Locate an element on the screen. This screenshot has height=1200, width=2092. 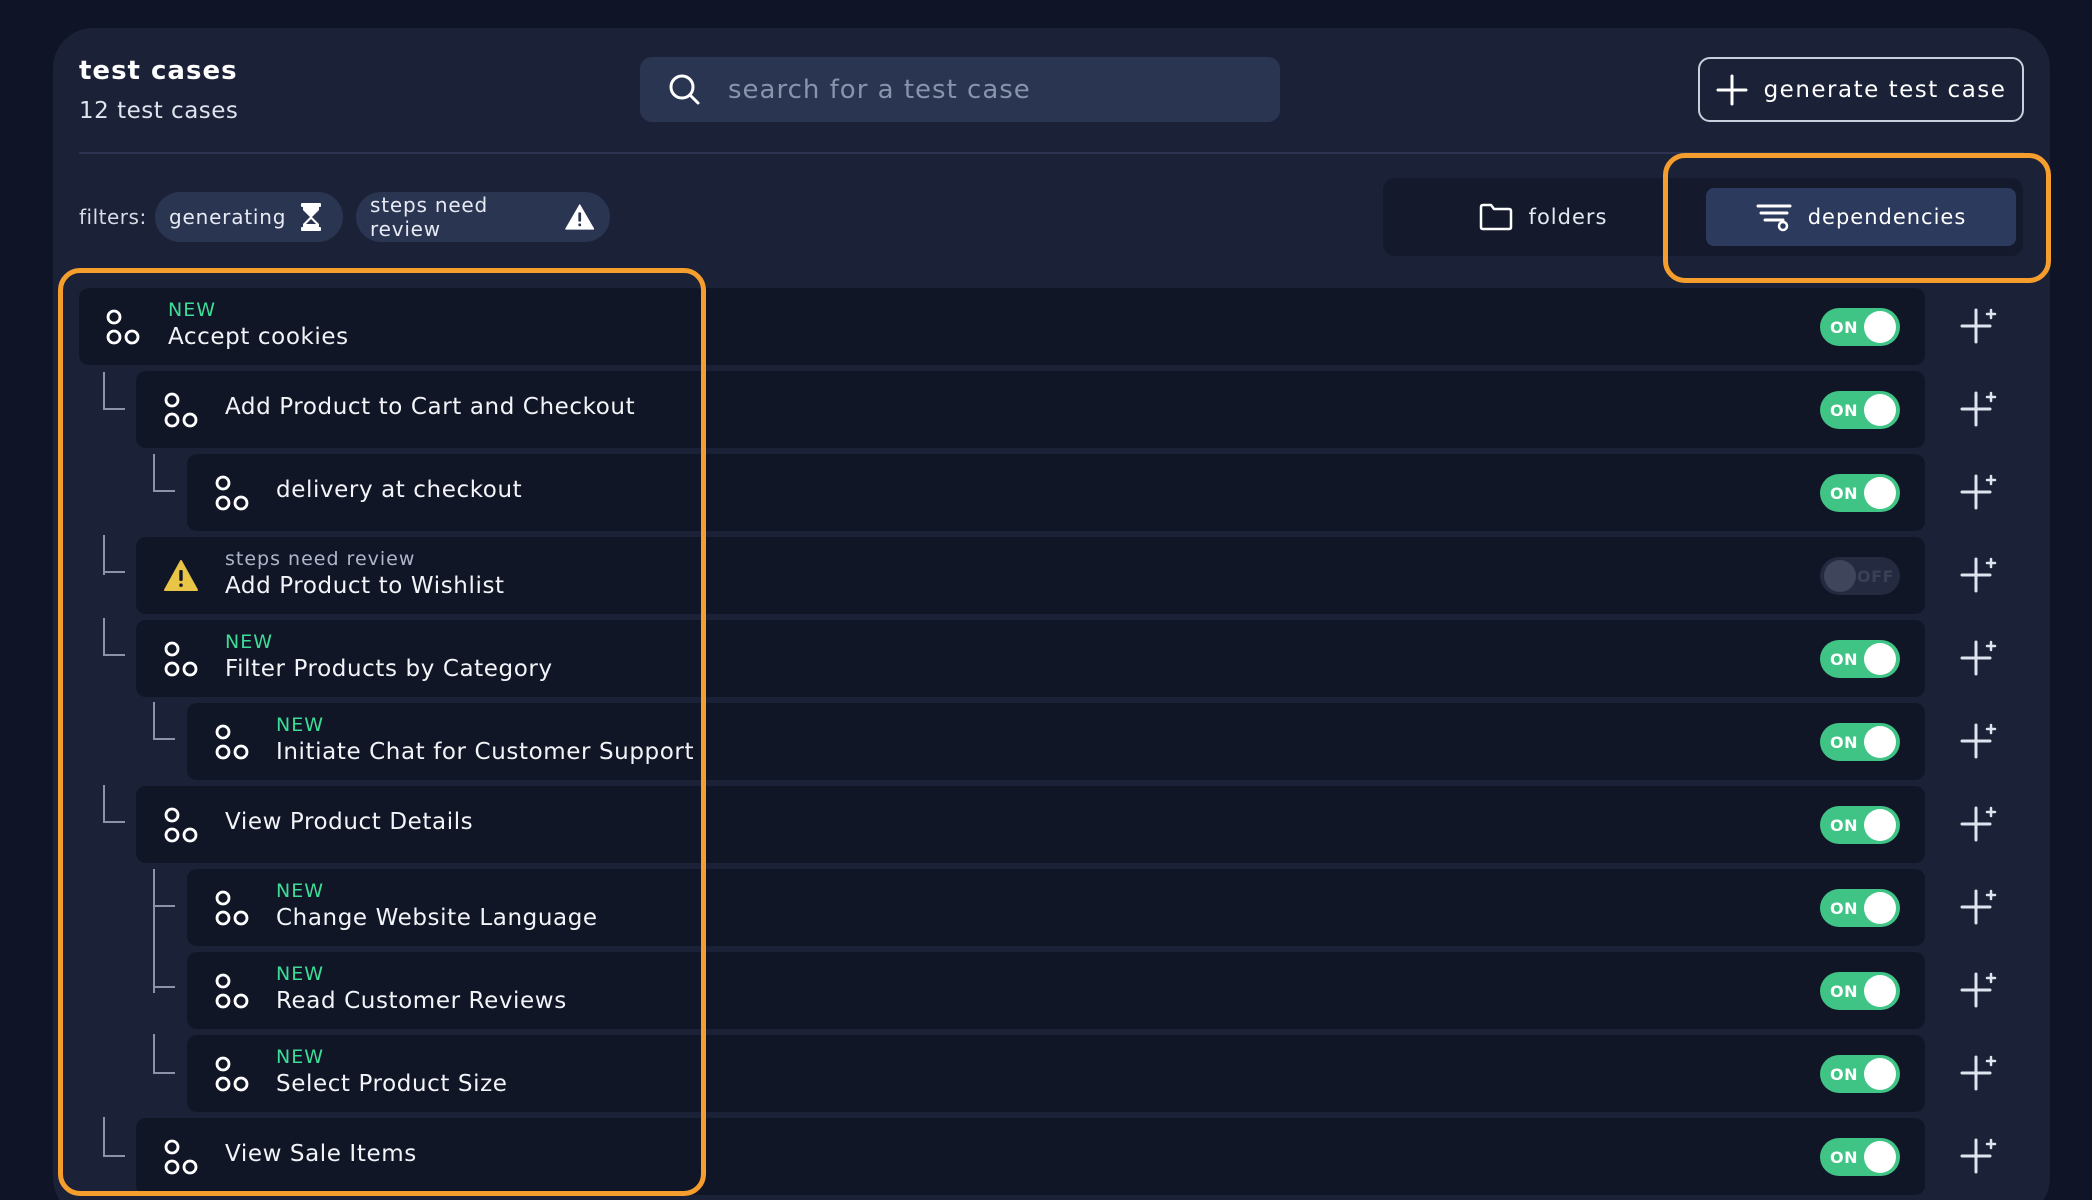
test-case-row: Add Product to Cart and Checkout ON is located at coordinates (1030, 409).